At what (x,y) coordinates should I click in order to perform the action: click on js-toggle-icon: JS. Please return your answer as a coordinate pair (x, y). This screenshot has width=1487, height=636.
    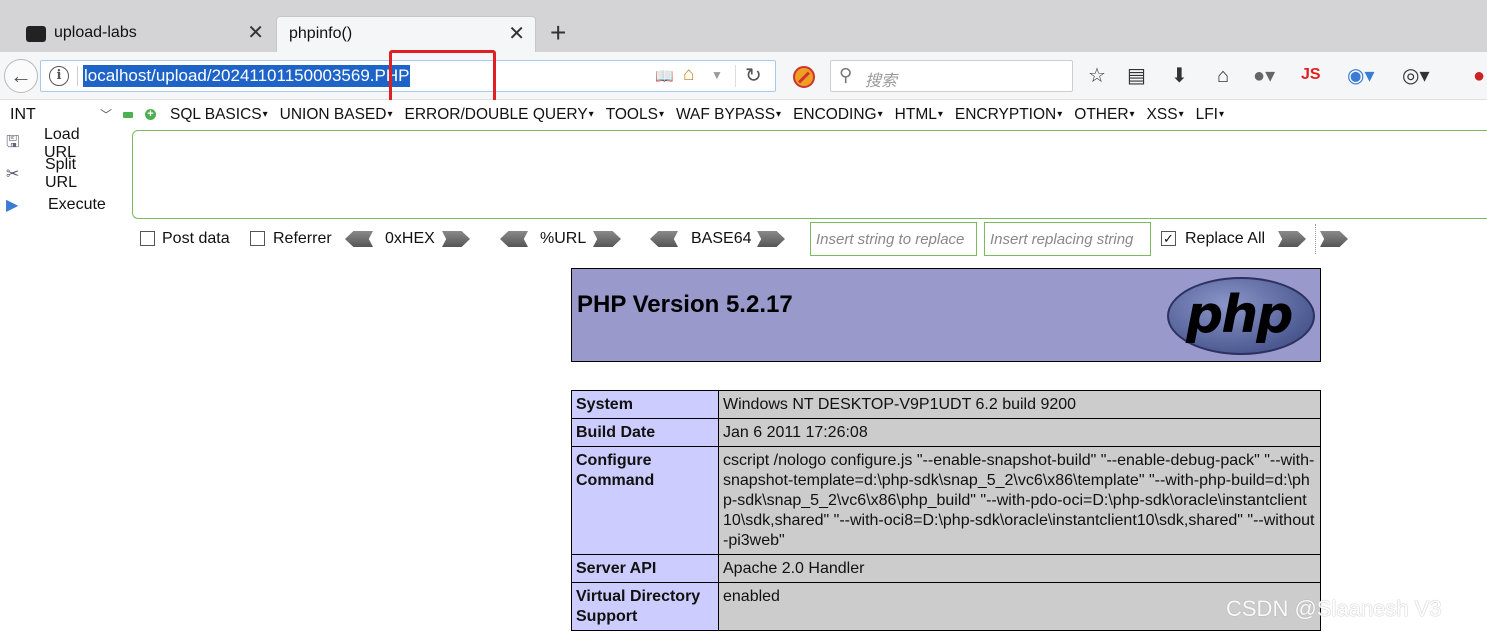
    Looking at the image, I should click on (1311, 75).